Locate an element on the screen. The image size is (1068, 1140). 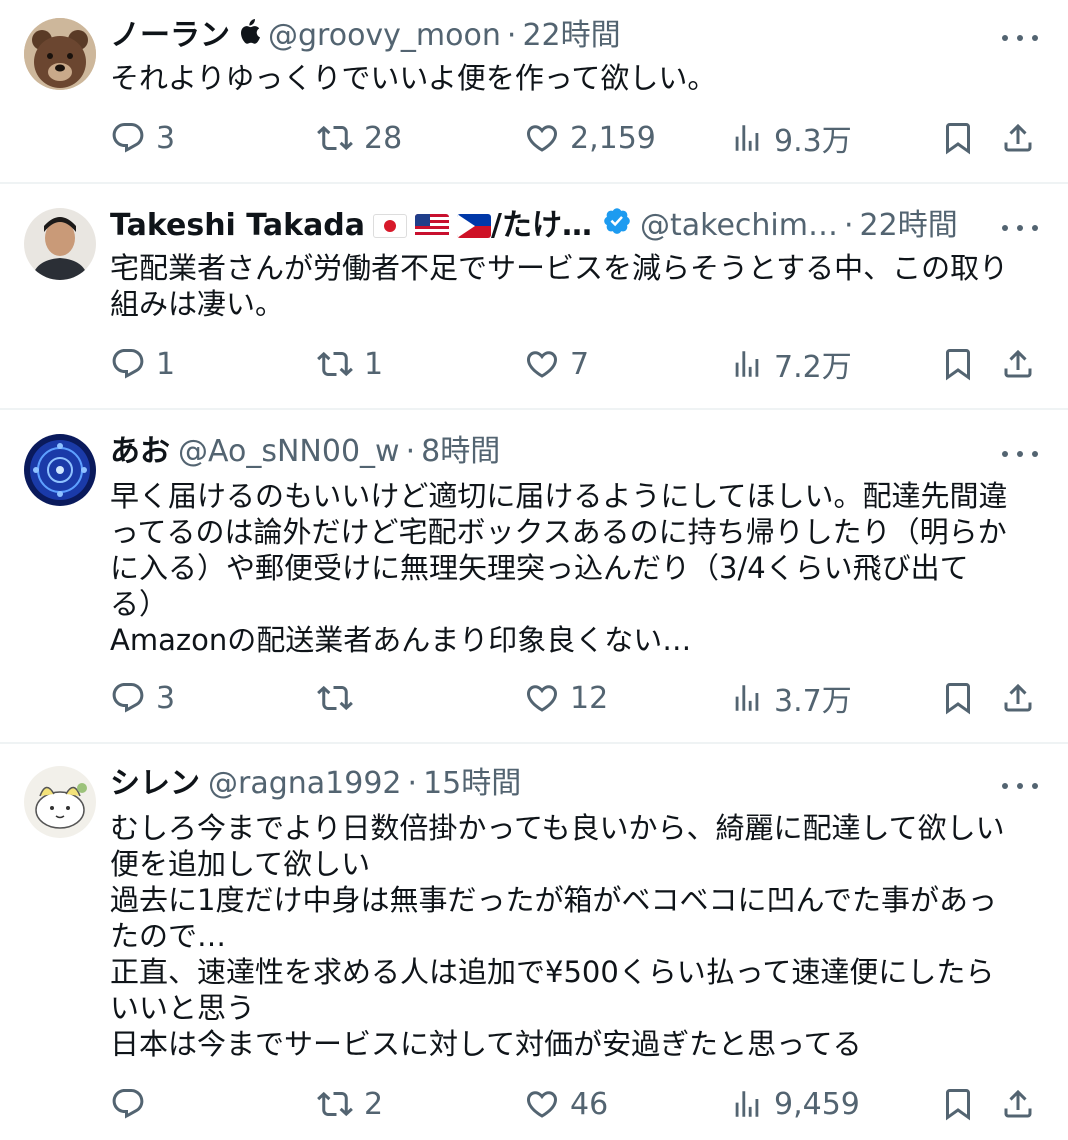
like-button: 12 is located at coordinates (566, 698).